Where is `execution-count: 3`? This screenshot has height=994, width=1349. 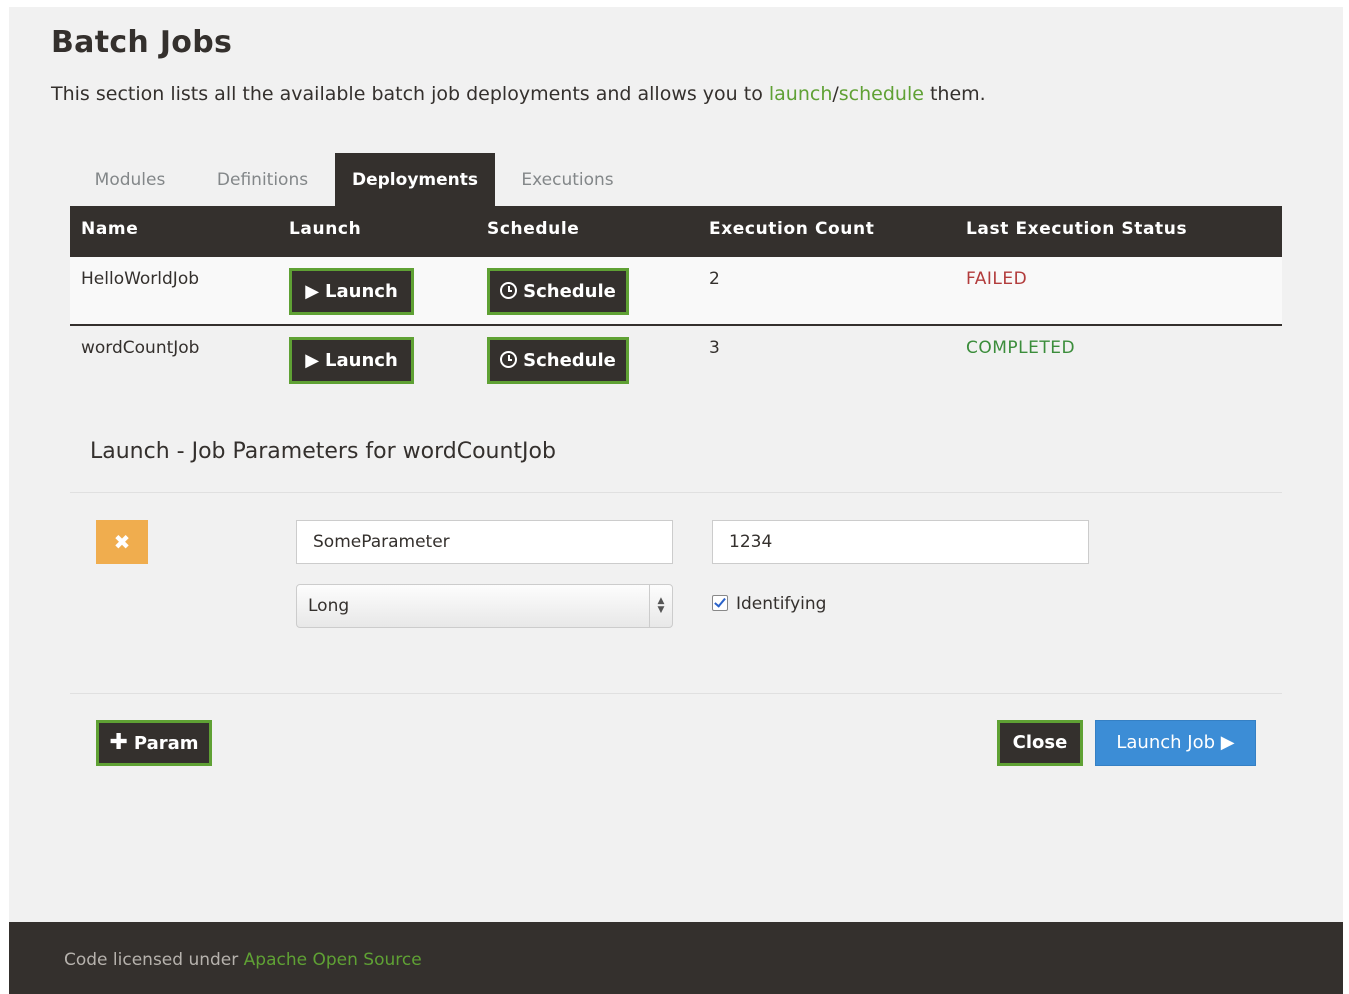
execution-count: 3 is located at coordinates (714, 348).